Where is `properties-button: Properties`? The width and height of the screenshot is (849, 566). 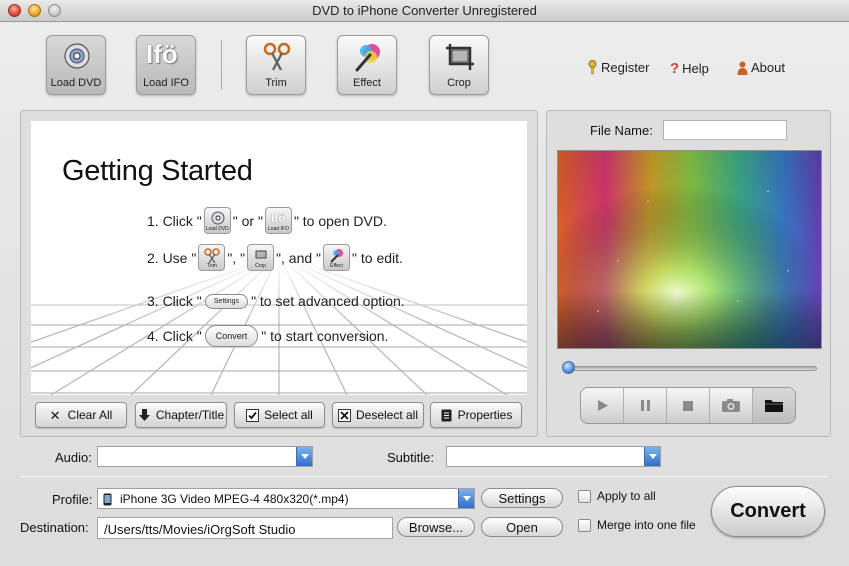
properties-button: Properties is located at coordinates (476, 415).